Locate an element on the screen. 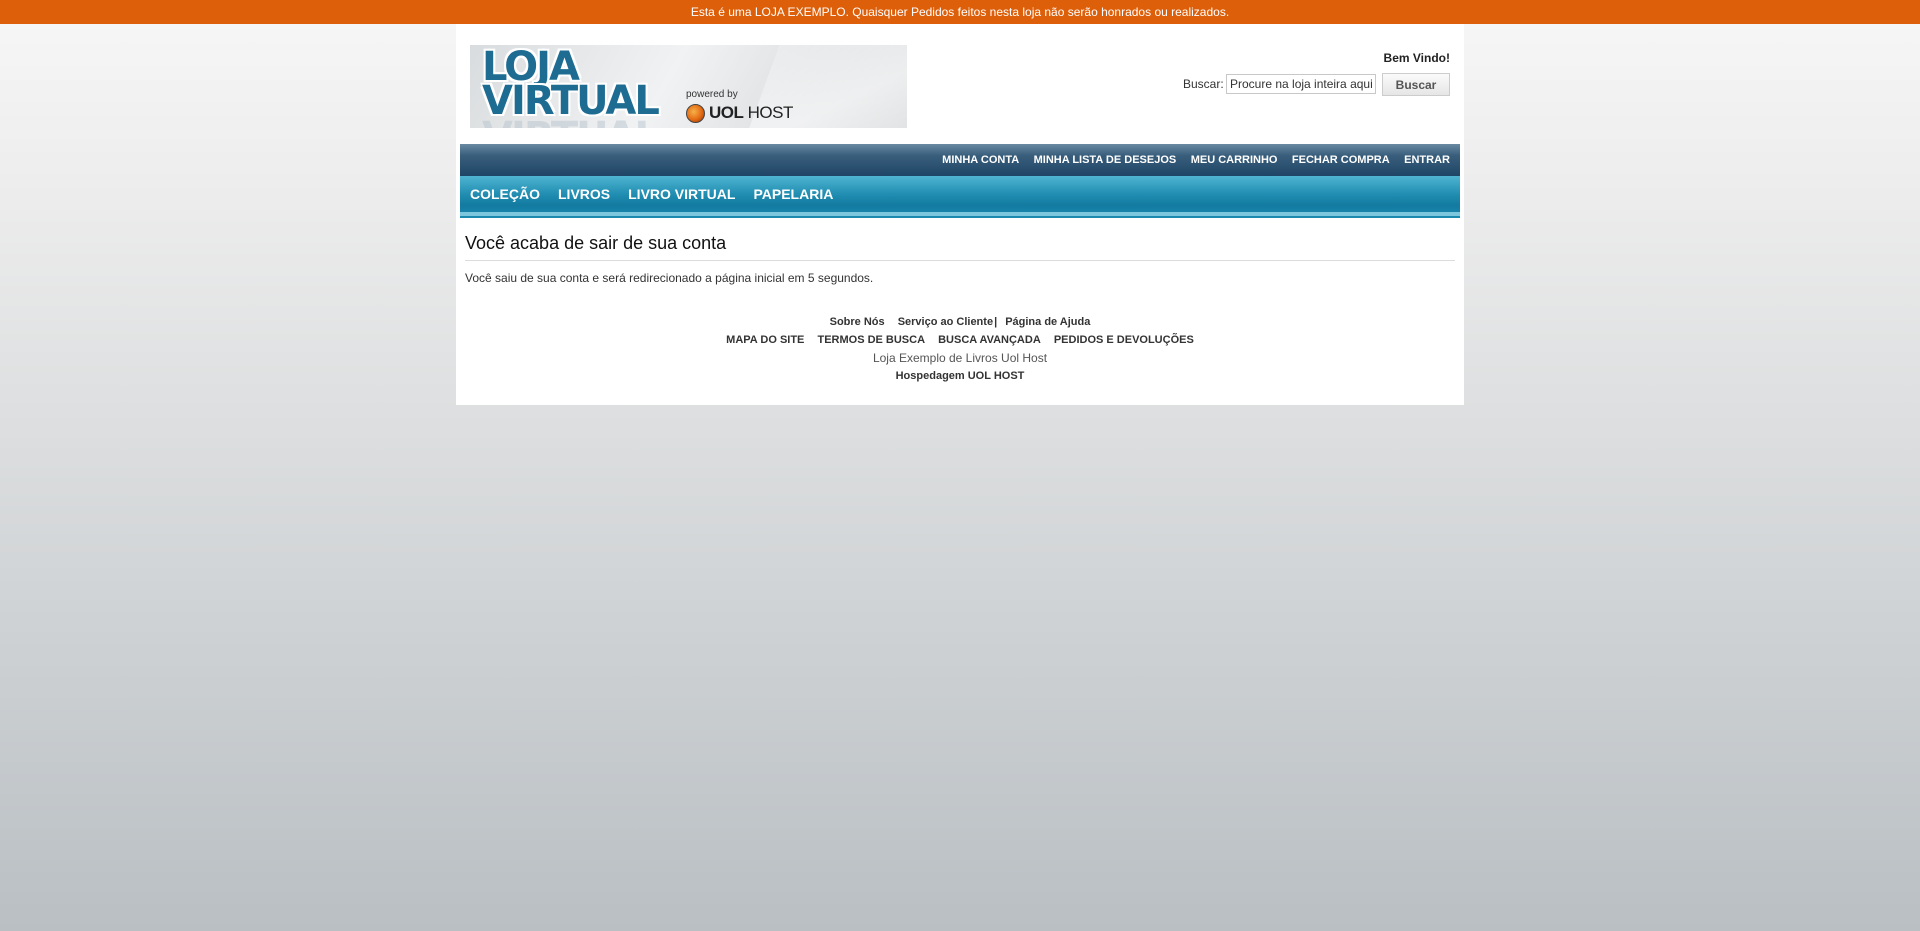 The height and width of the screenshot is (931, 1920). uol-brand-rest: HOST is located at coordinates (770, 112).